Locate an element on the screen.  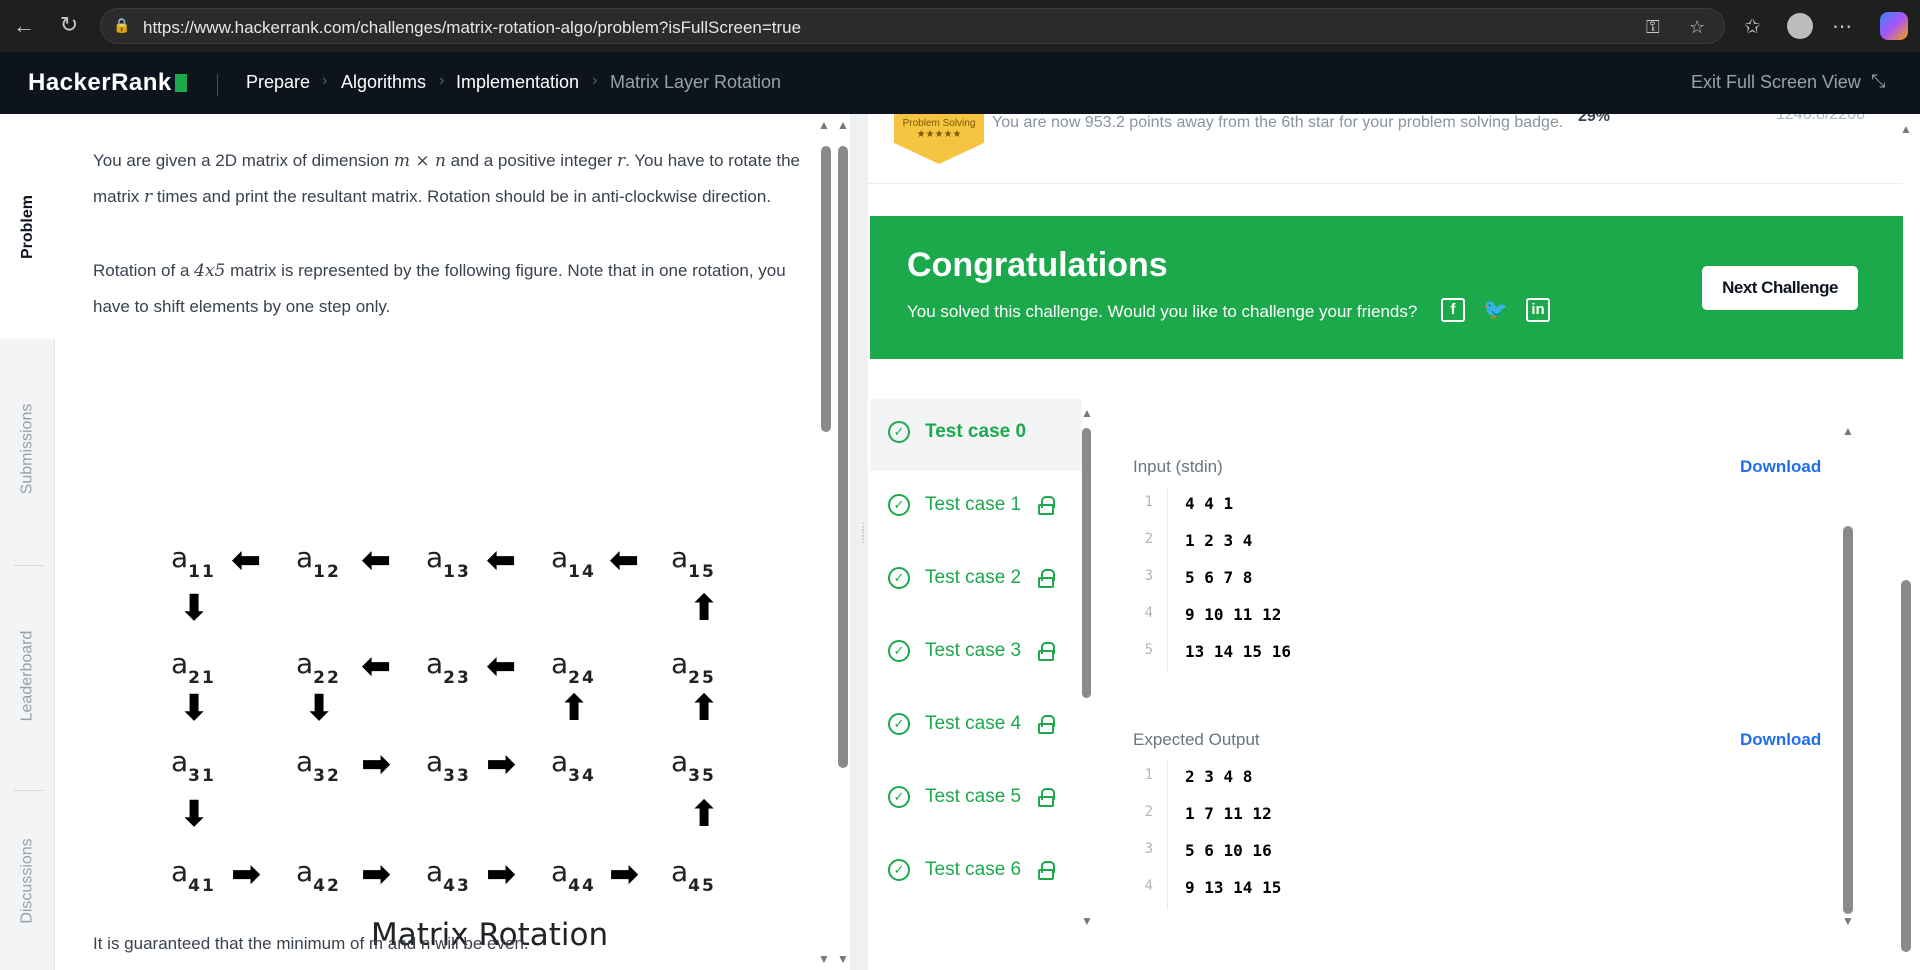
hackerrank-logo: HackerRank is located at coordinates (107, 83).